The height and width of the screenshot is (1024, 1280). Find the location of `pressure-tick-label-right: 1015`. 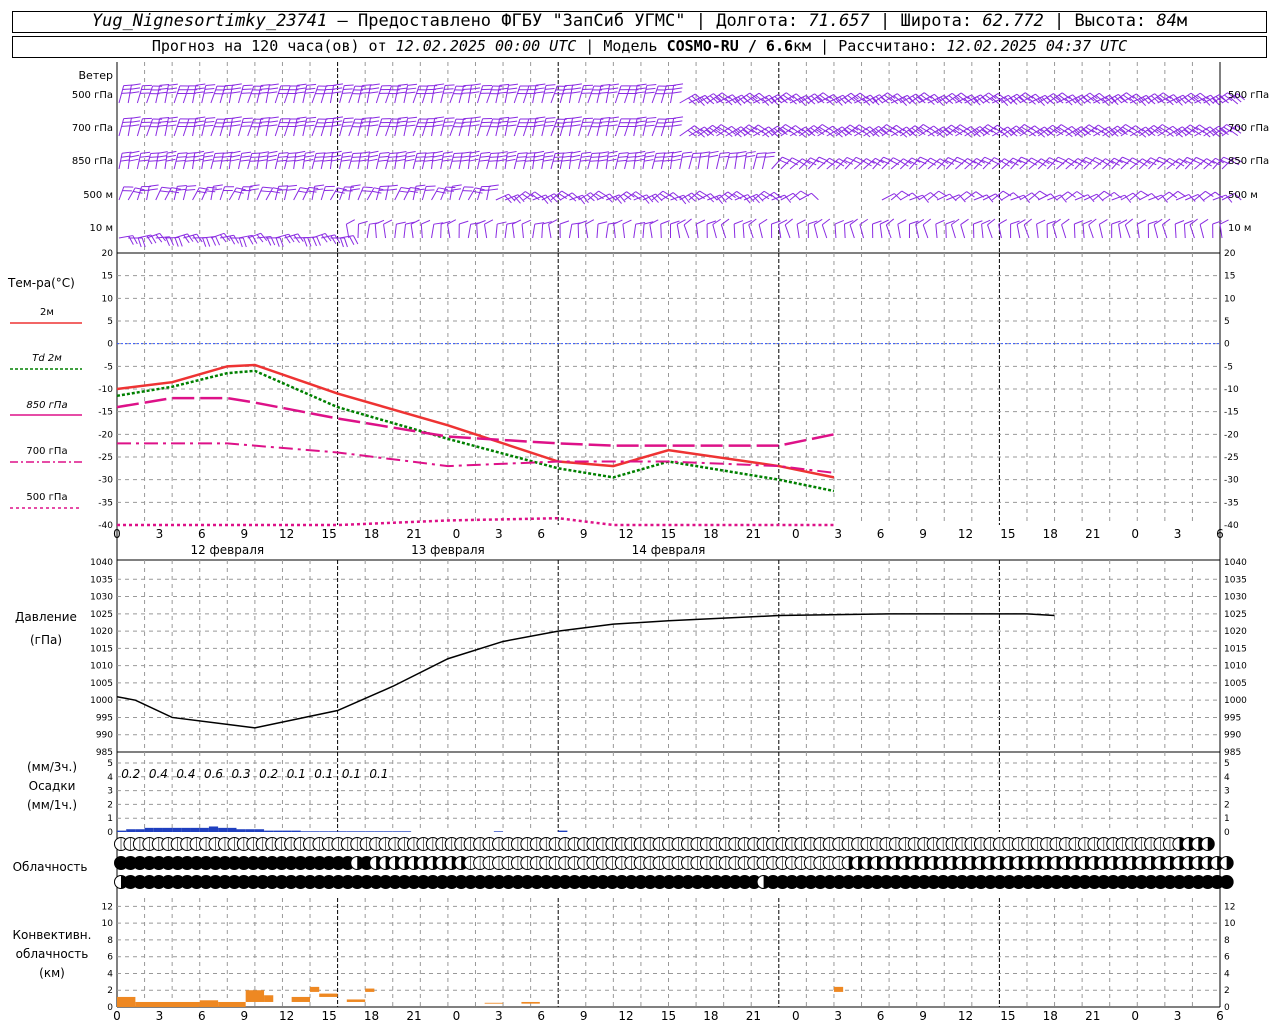

pressure-tick-label-right: 1015 is located at coordinates (1235, 649).